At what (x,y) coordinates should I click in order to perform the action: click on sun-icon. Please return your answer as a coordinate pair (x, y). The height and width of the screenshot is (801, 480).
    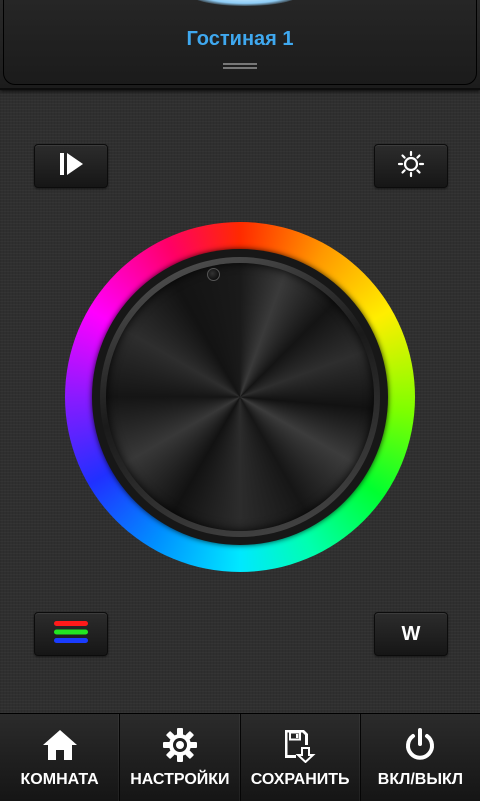
    Looking at the image, I should click on (411, 166).